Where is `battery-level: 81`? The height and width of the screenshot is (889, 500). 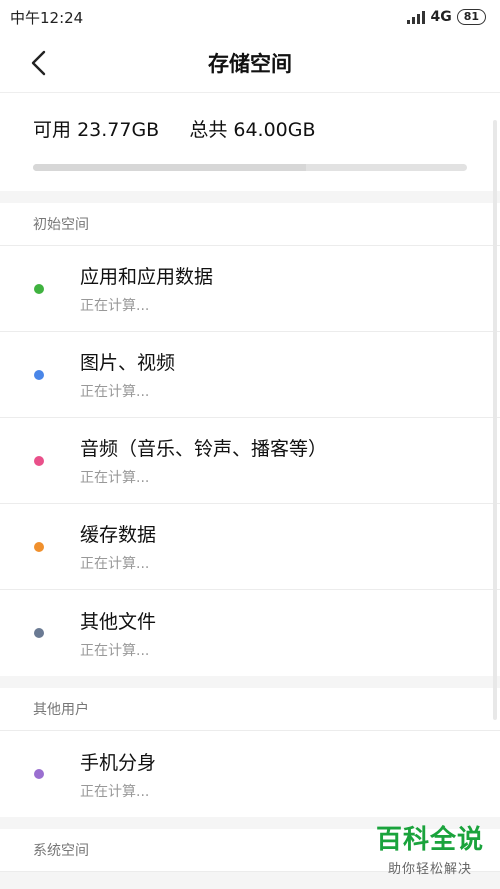 battery-level: 81 is located at coordinates (471, 16).